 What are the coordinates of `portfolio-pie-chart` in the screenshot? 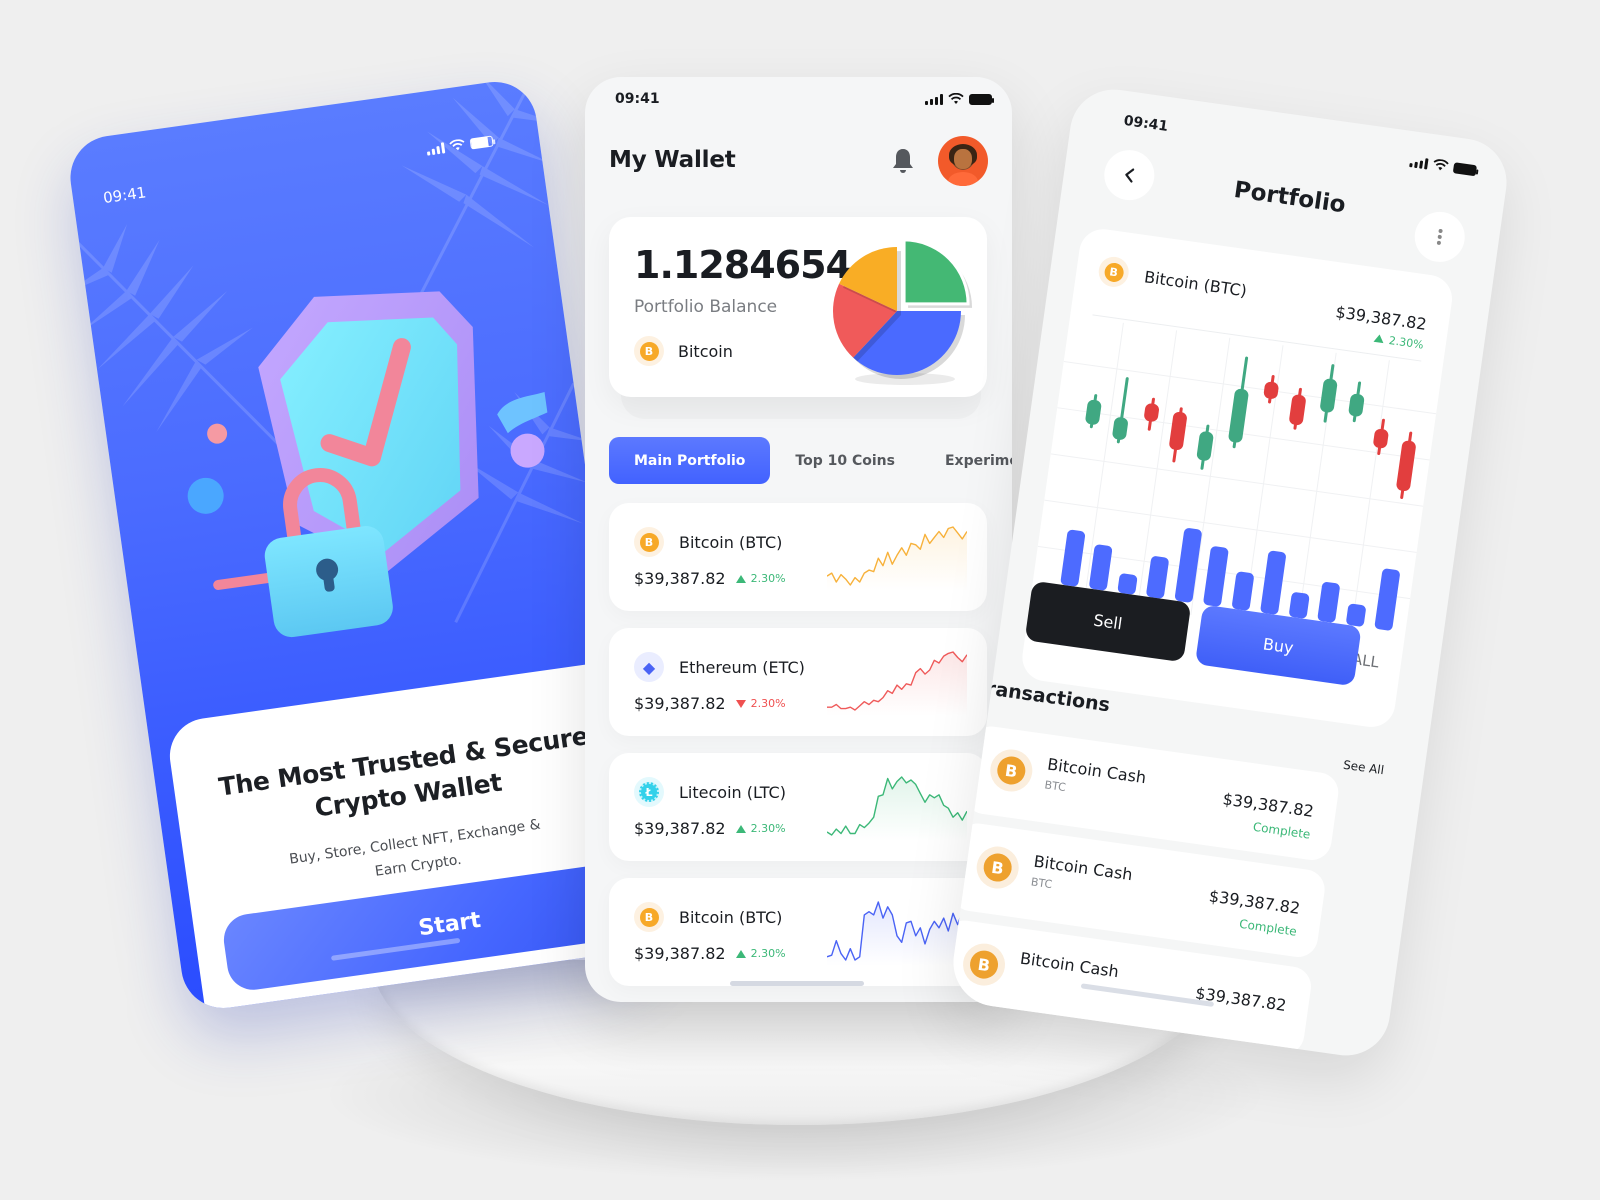 It's located at (903, 311).